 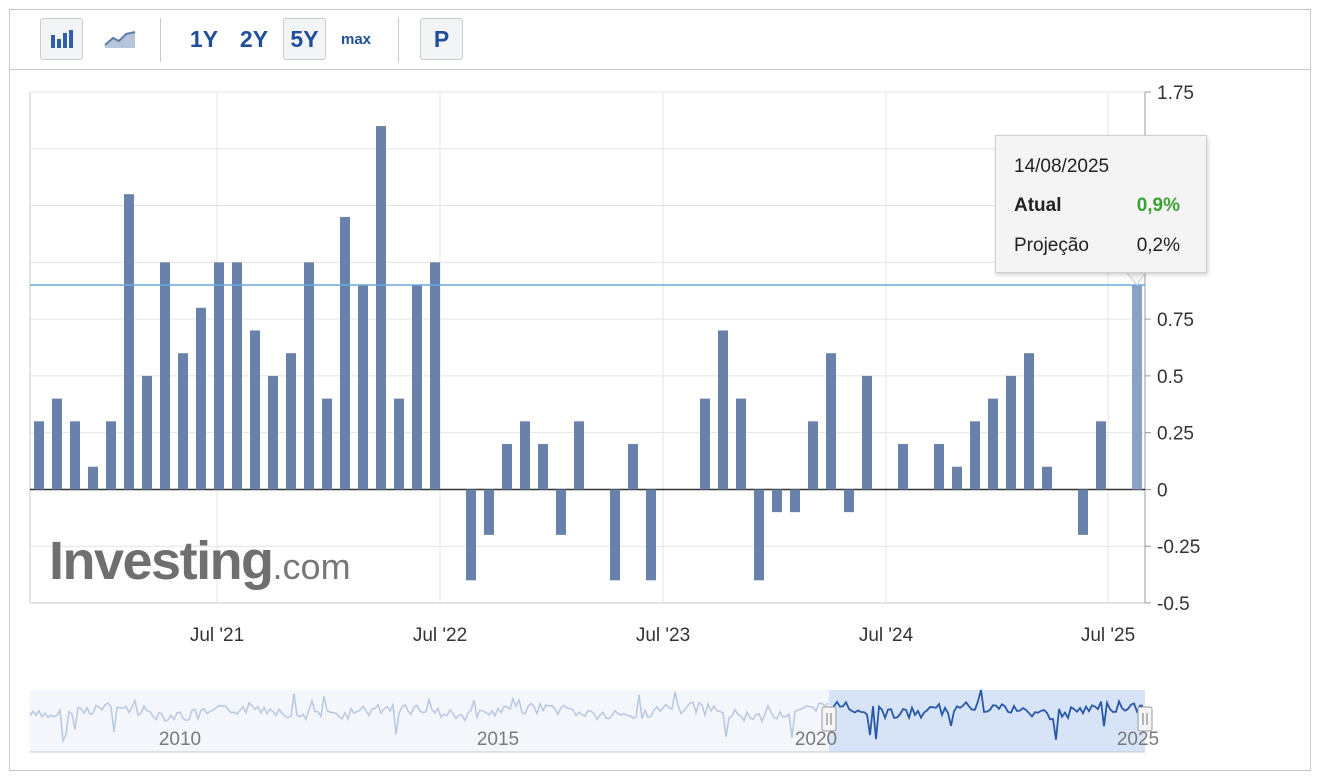 I want to click on navigator-year-label: 2025, so click(x=1138, y=739).